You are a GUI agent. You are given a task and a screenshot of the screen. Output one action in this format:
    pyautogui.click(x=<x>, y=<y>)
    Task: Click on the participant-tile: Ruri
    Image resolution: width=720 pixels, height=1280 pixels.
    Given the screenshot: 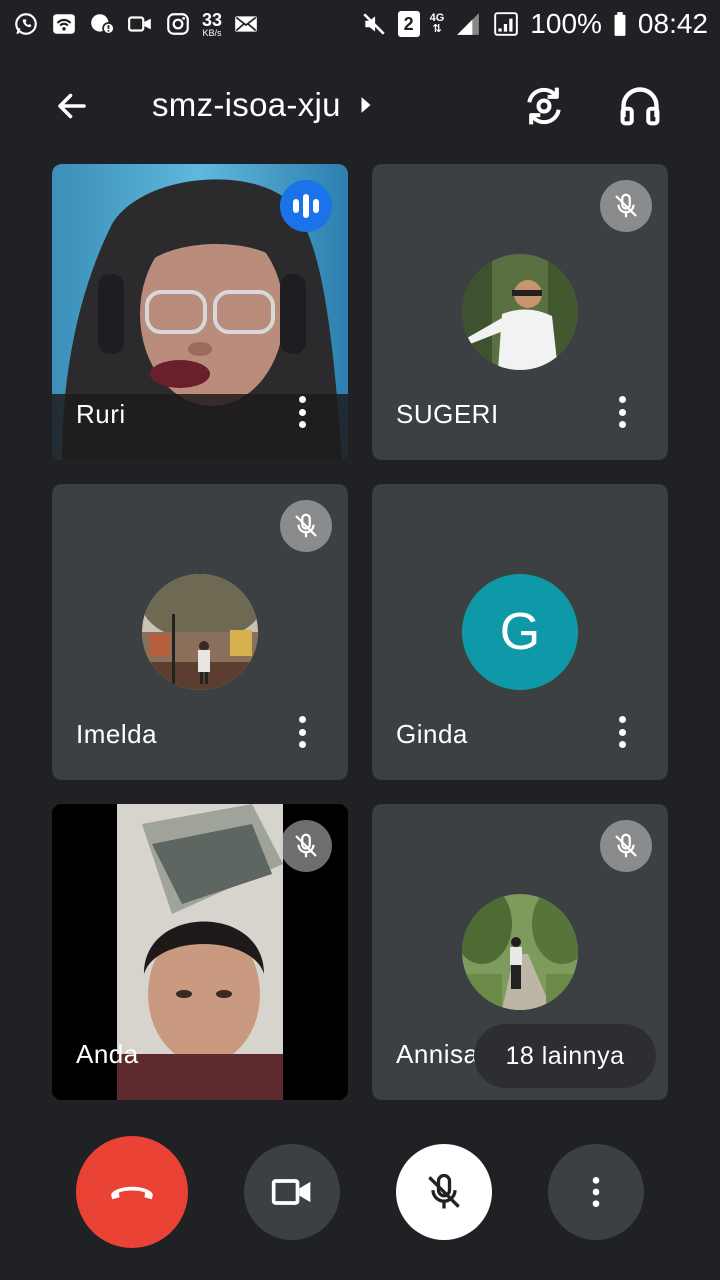 What is the action you would take?
    pyautogui.click(x=200, y=312)
    